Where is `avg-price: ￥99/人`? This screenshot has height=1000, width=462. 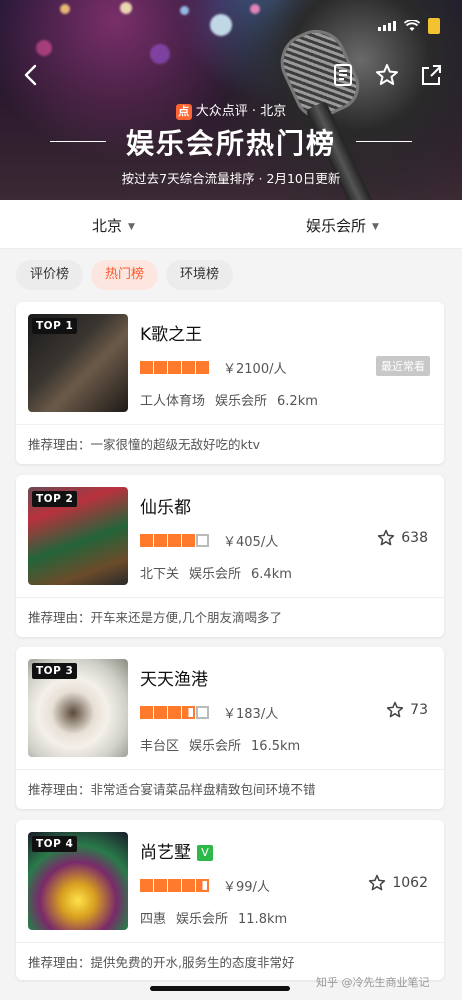 avg-price: ￥99/人 is located at coordinates (246, 887).